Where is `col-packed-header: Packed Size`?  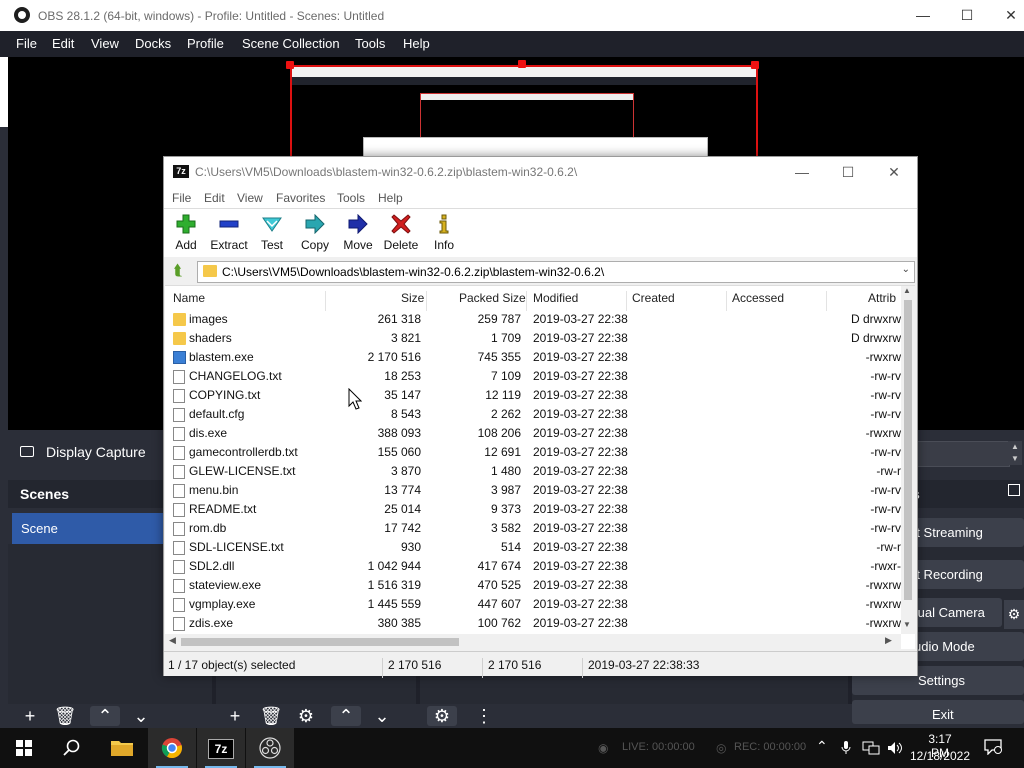 col-packed-header: Packed Size is located at coordinates (492, 298).